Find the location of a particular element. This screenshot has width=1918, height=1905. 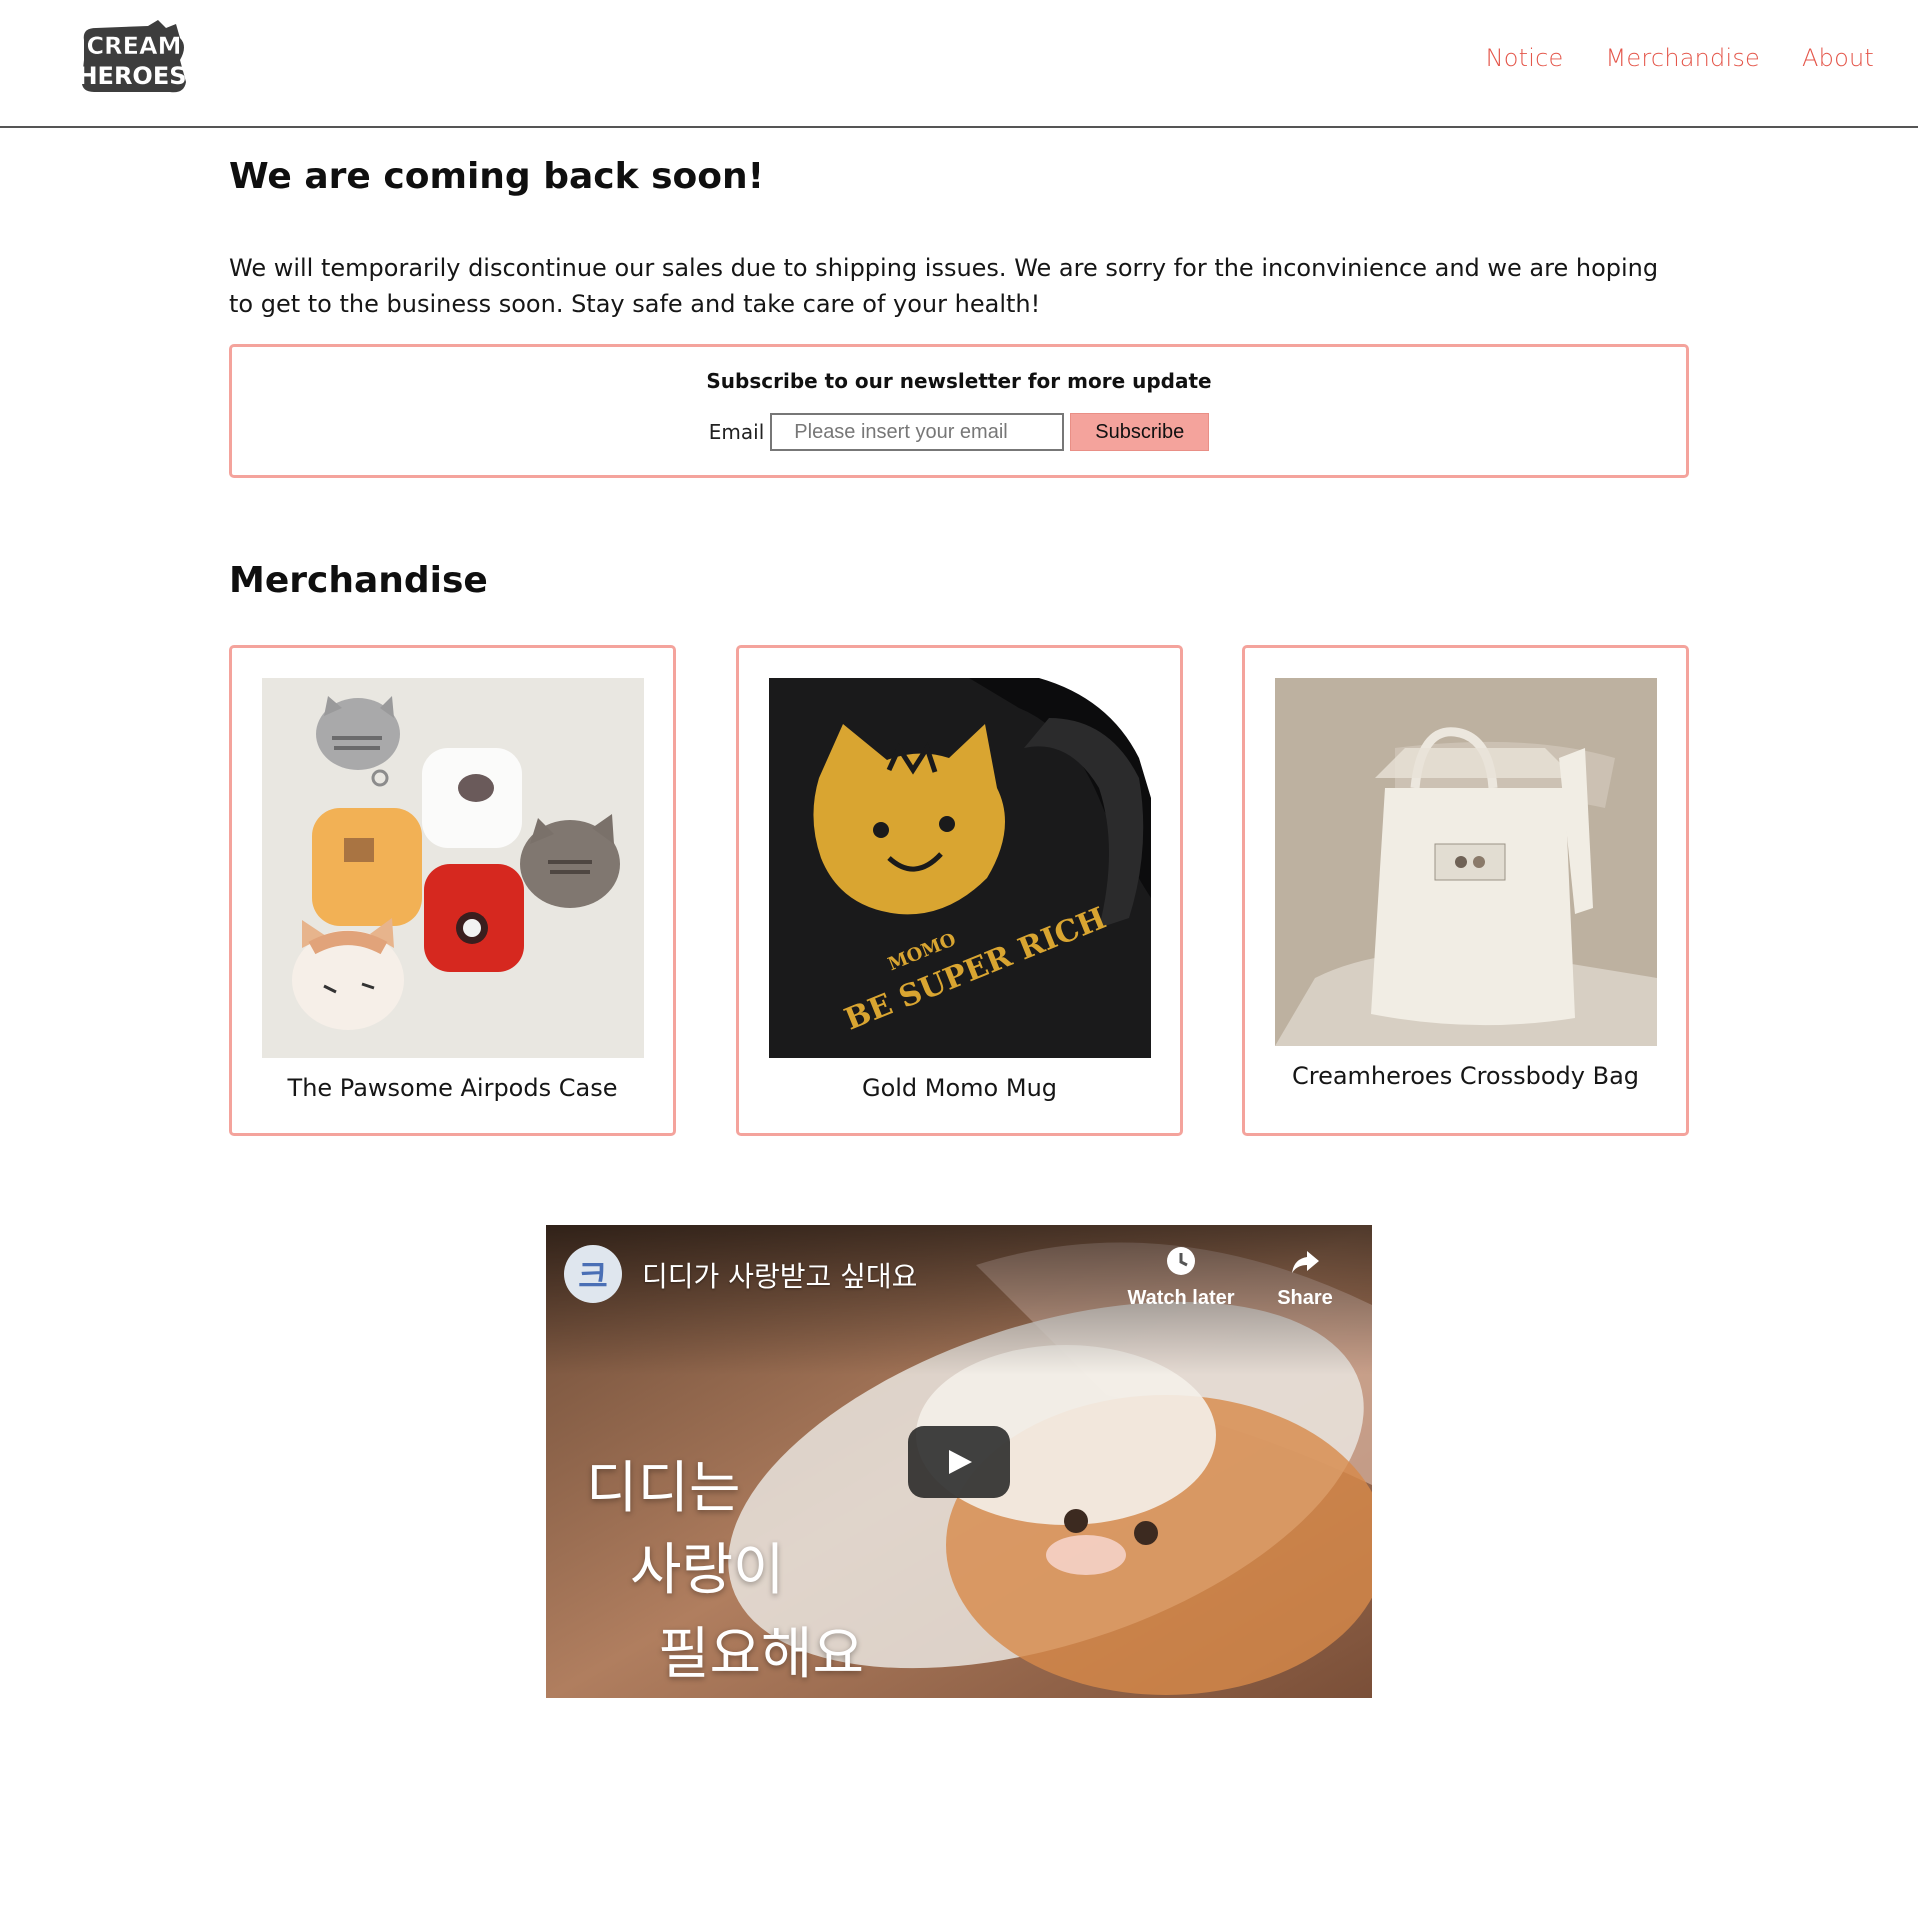

video-overlay-text: 디디는 is located at coordinates (663, 1488).